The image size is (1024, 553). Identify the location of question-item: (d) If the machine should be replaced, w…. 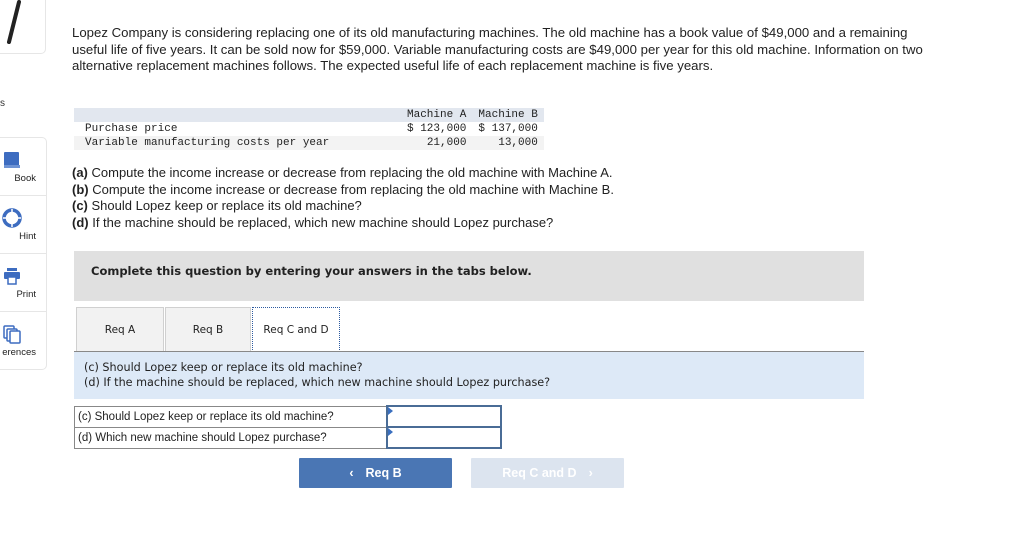
(343, 223).